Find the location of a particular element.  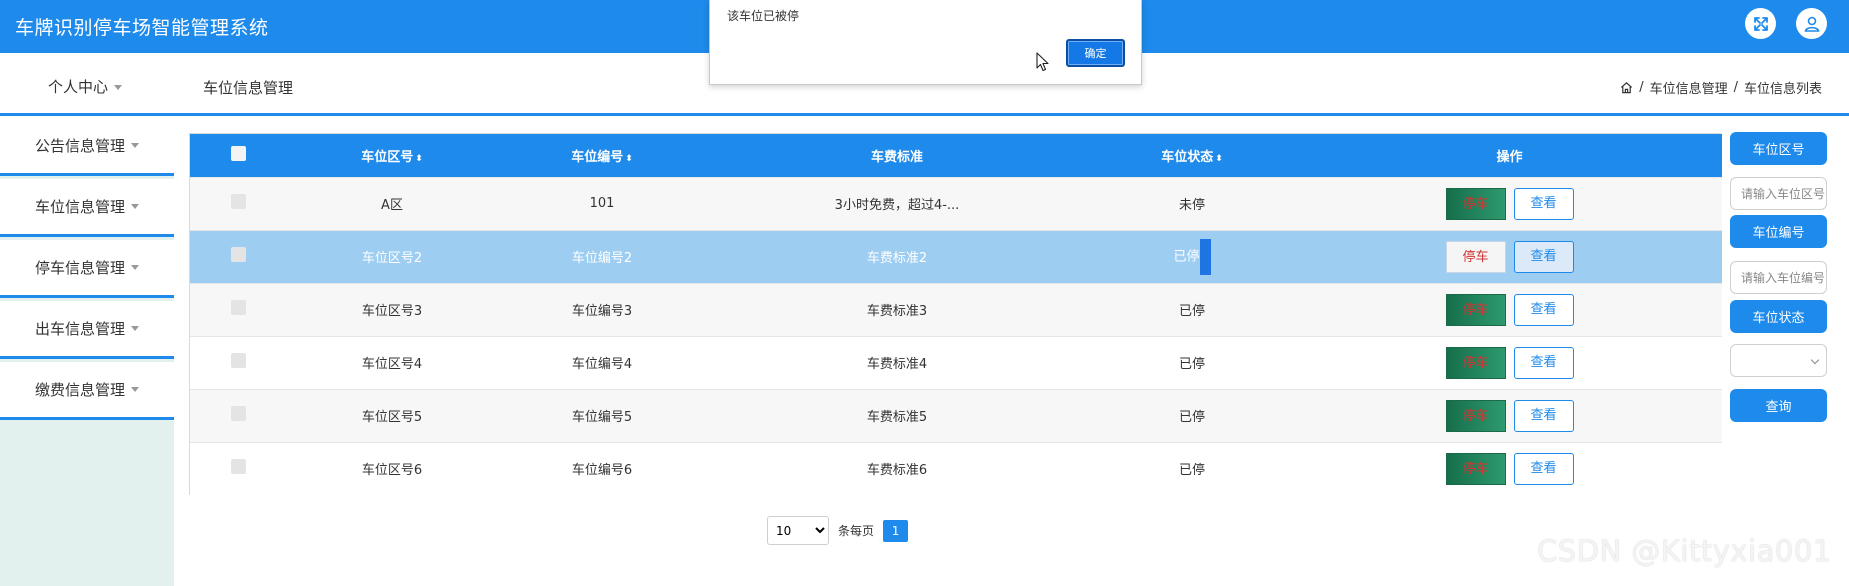

breadcrumb-item-current: 车位信息列表 is located at coordinates (1782, 89).